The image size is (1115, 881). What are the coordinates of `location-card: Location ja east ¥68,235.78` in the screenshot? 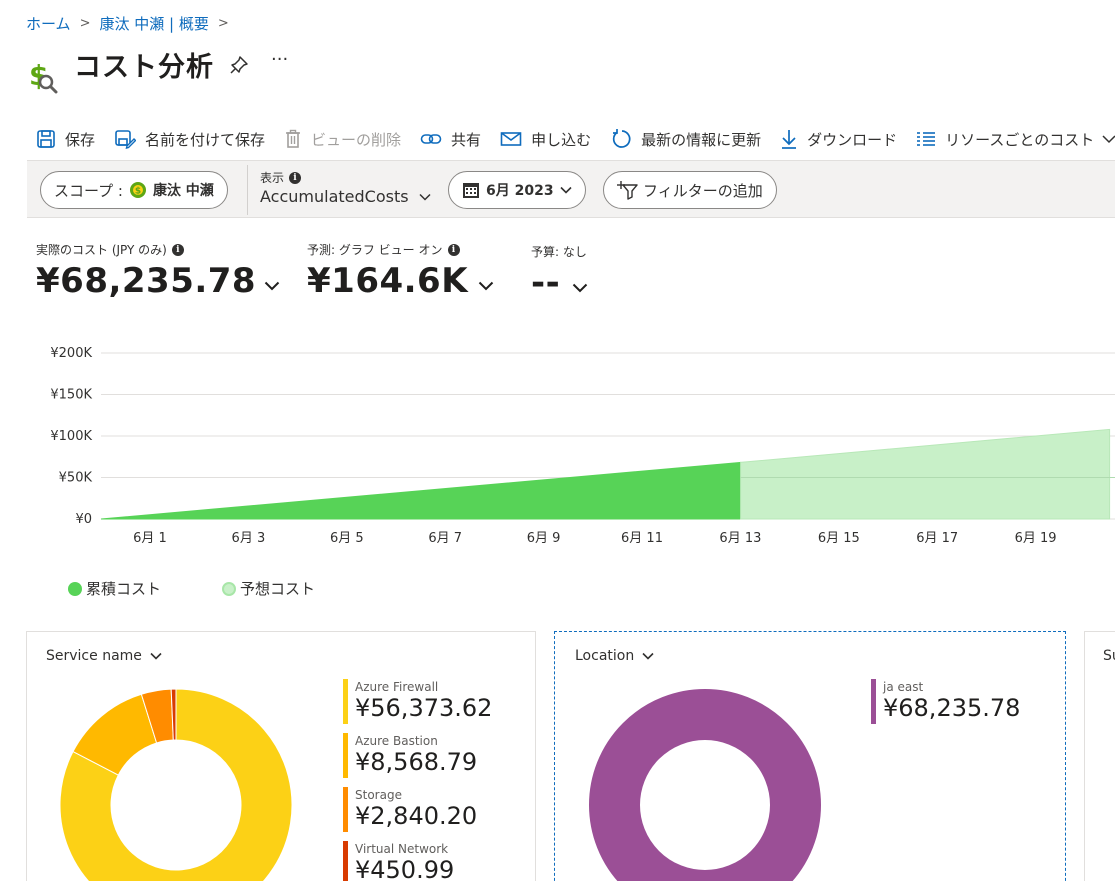 It's located at (810, 756).